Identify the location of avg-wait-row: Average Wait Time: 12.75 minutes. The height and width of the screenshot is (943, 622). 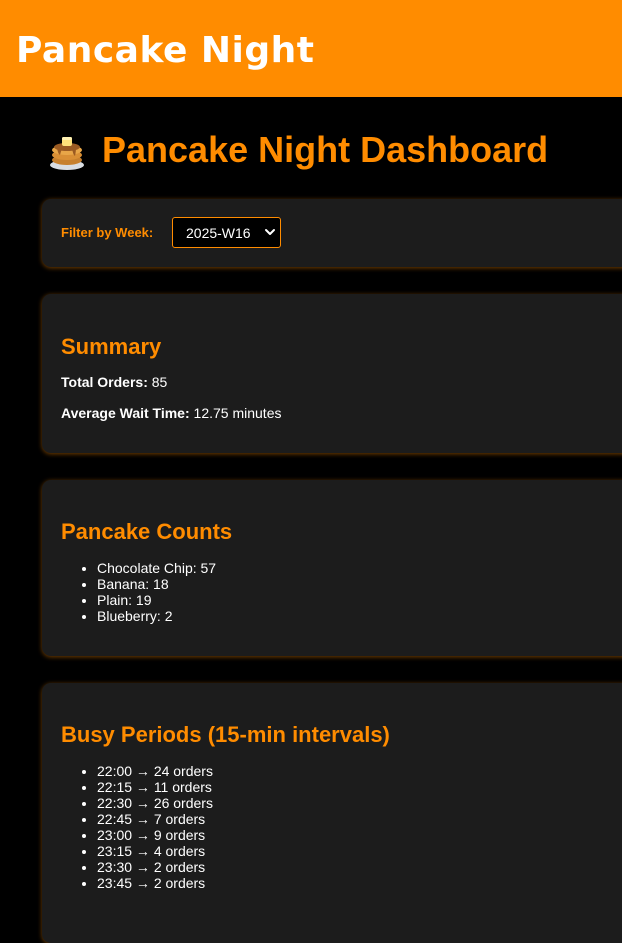
(171, 413).